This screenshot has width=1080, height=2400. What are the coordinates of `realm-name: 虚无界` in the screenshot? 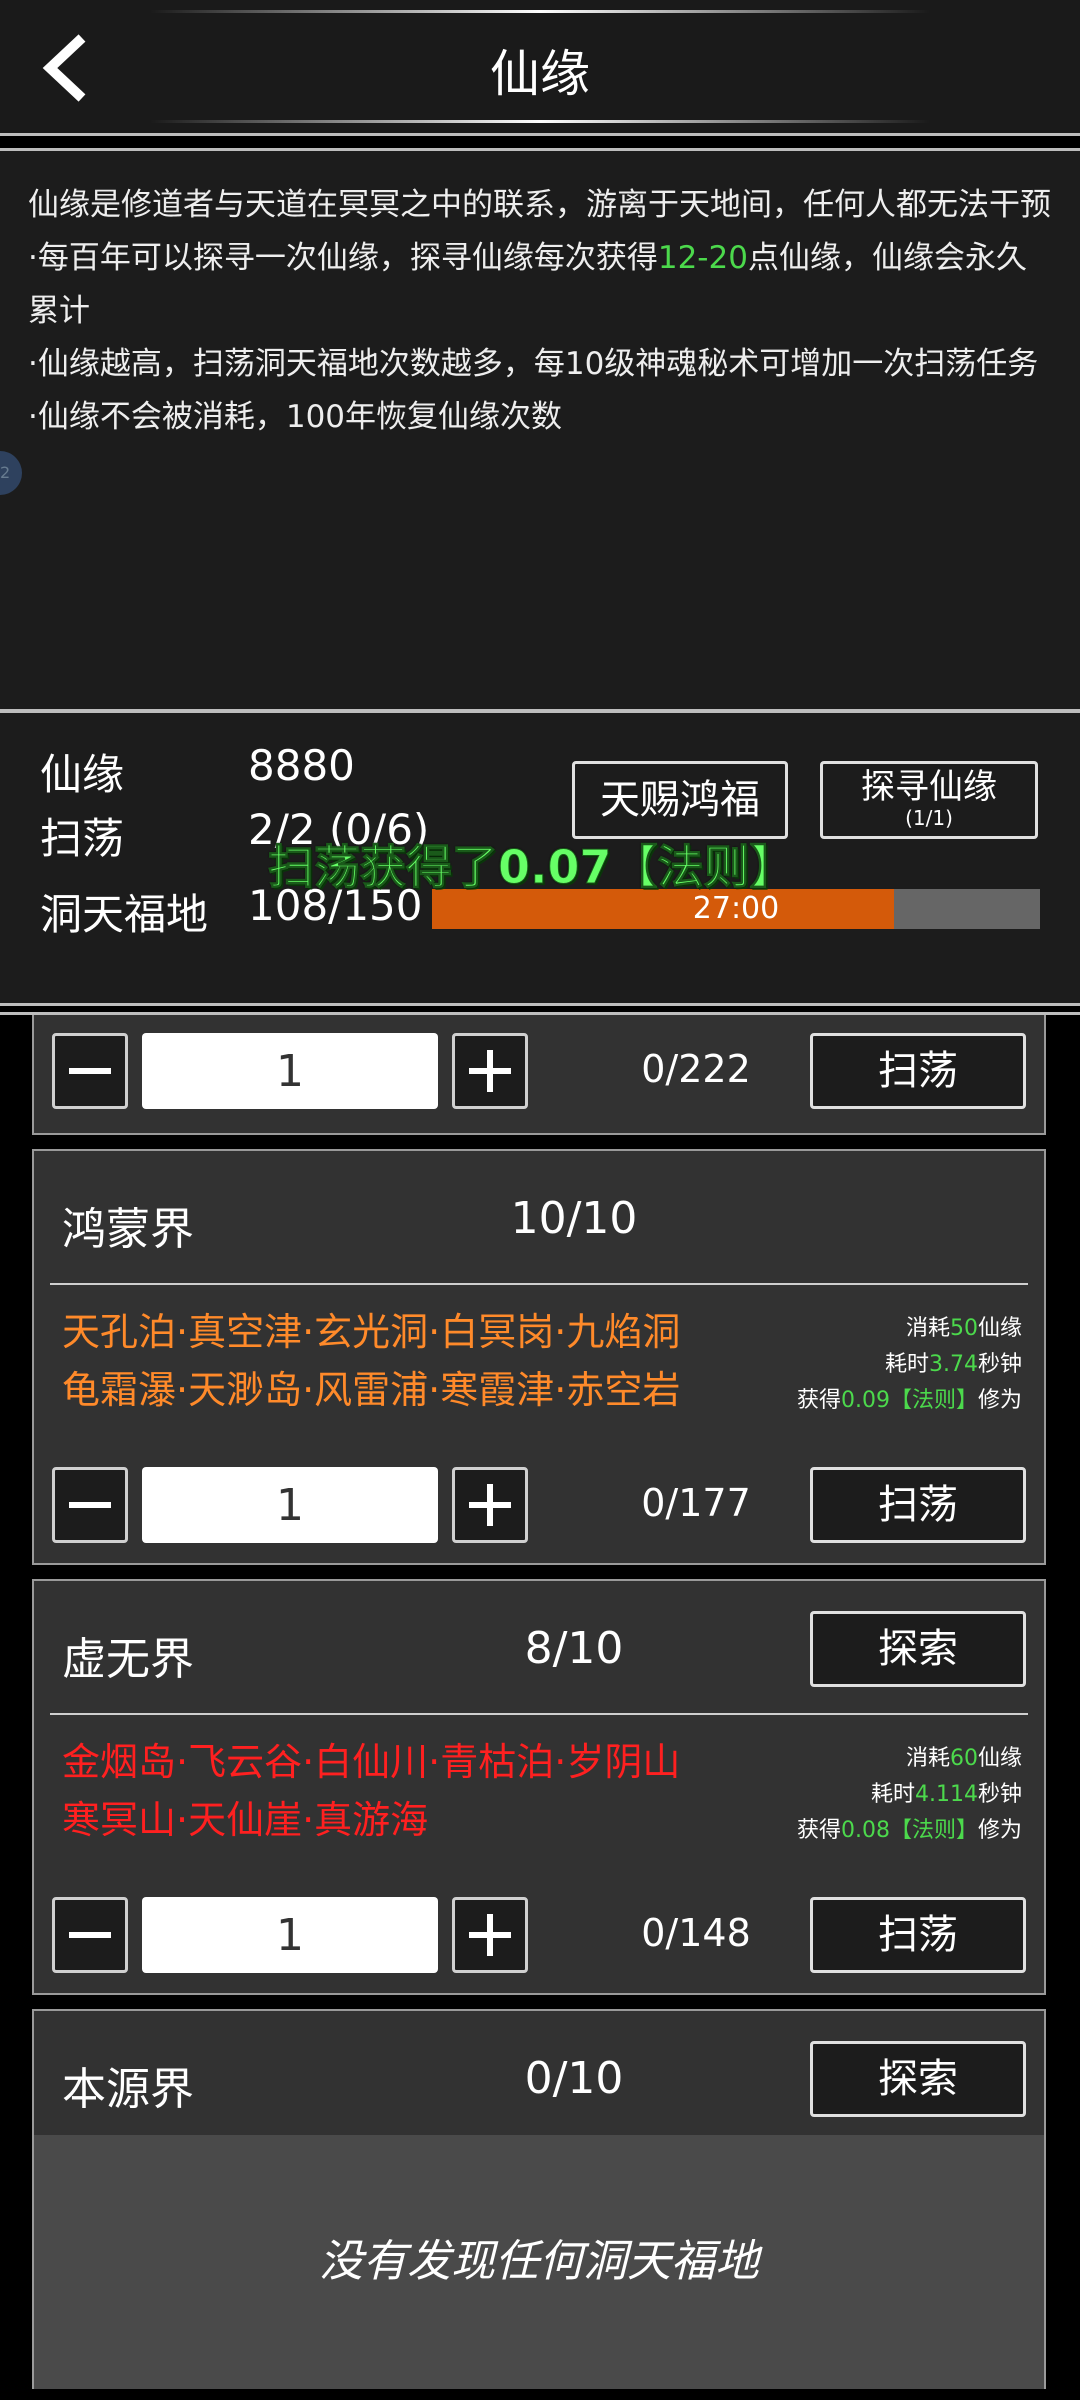 It's located at (128, 1659).